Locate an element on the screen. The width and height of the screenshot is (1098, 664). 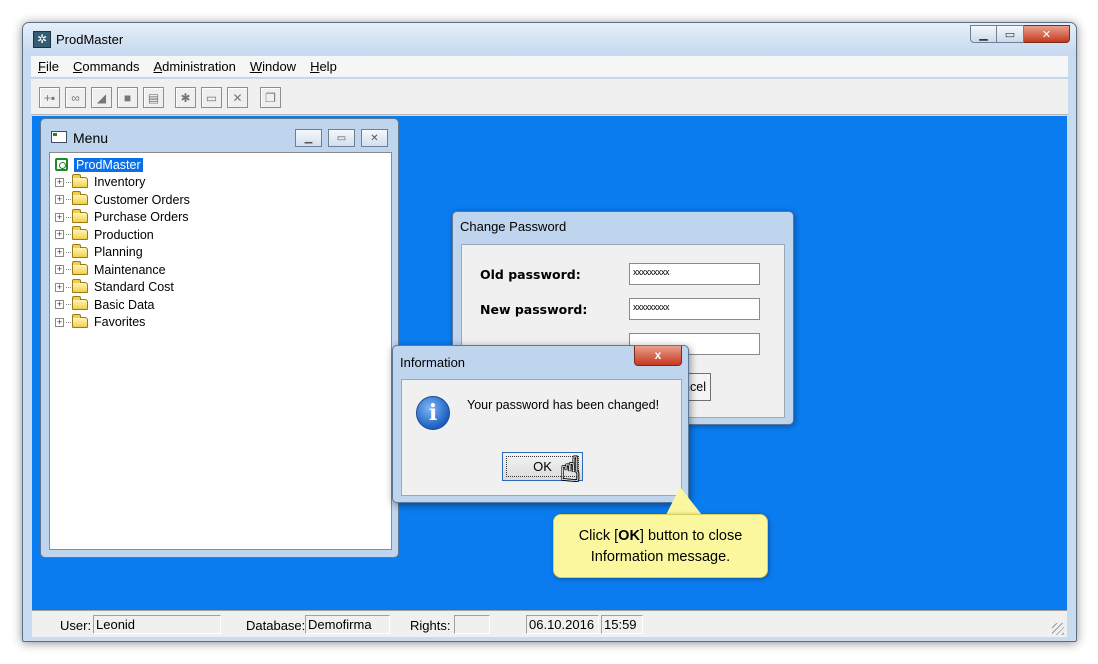
close-icon: x is located at coordinates (658, 355).